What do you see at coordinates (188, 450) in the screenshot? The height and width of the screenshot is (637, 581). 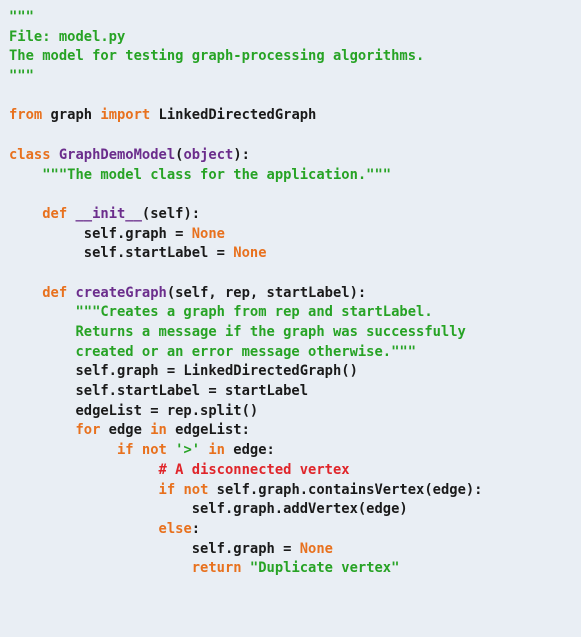 I see `string-token: '>'` at bounding box center [188, 450].